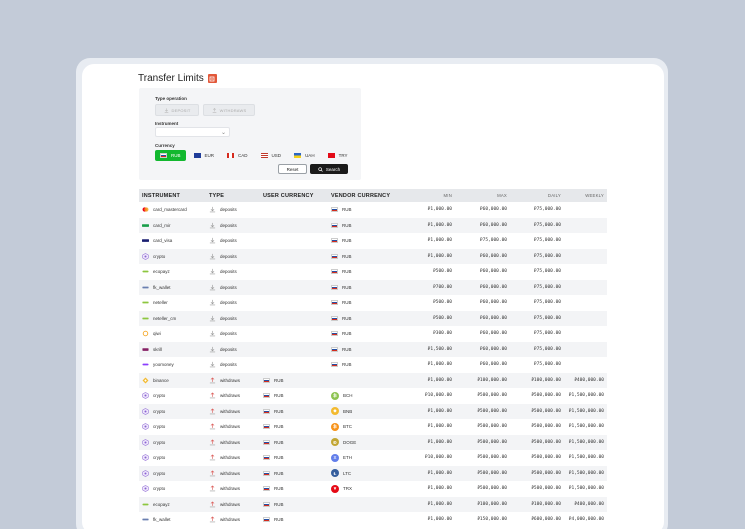  Describe the element at coordinates (585, 504) in the screenshot. I see `cell-weekly: ₽400,000.00` at that location.